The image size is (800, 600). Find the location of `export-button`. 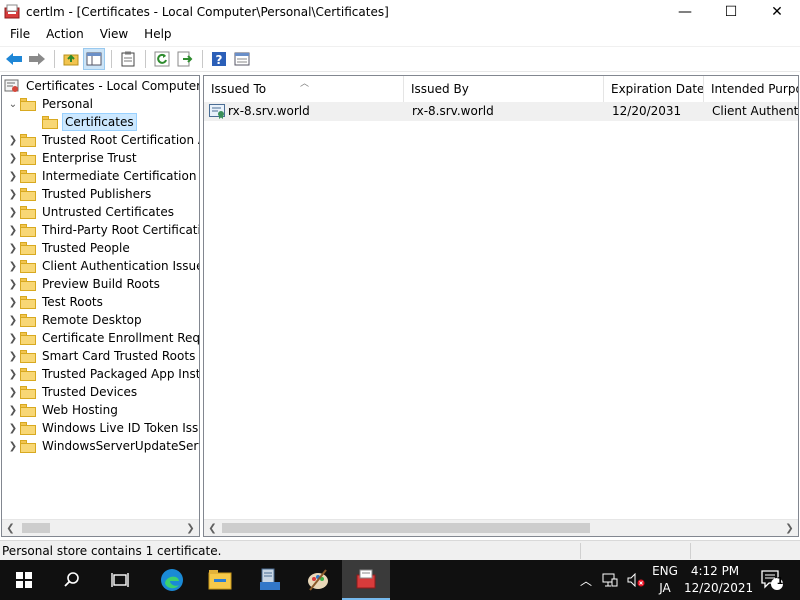

export-button is located at coordinates (128, 59).